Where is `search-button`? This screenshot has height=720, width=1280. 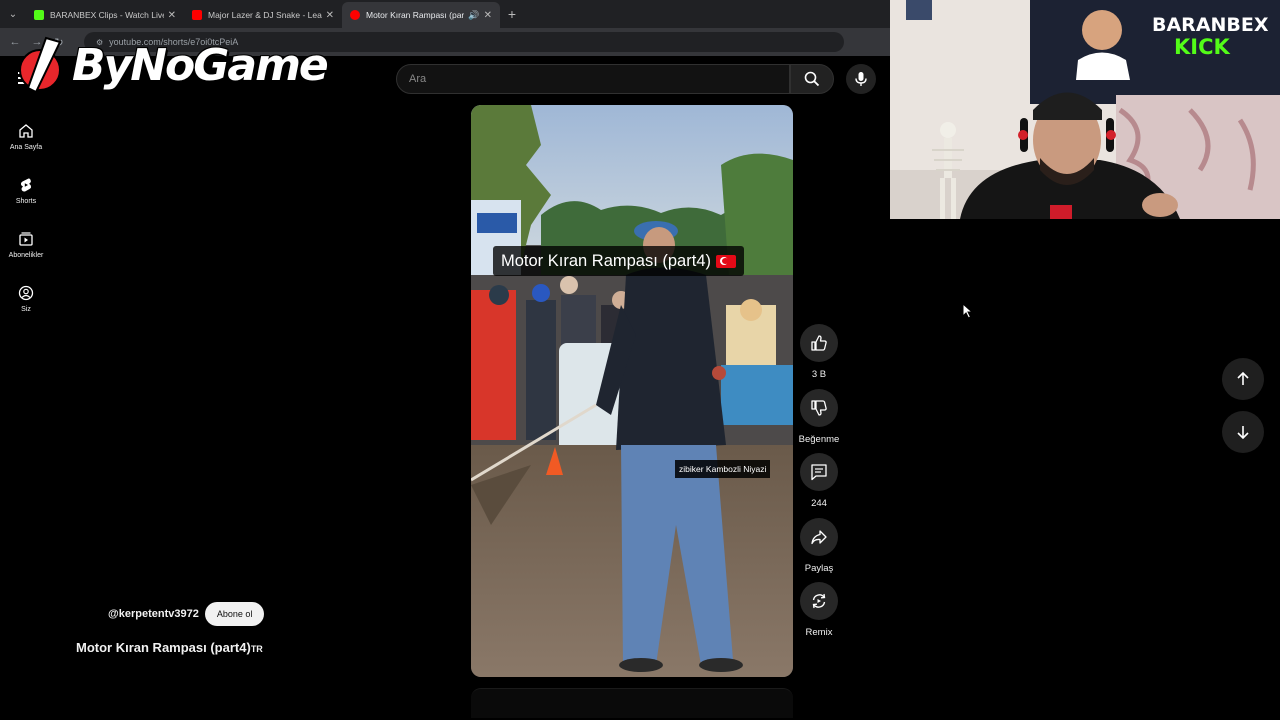 search-button is located at coordinates (812, 79).